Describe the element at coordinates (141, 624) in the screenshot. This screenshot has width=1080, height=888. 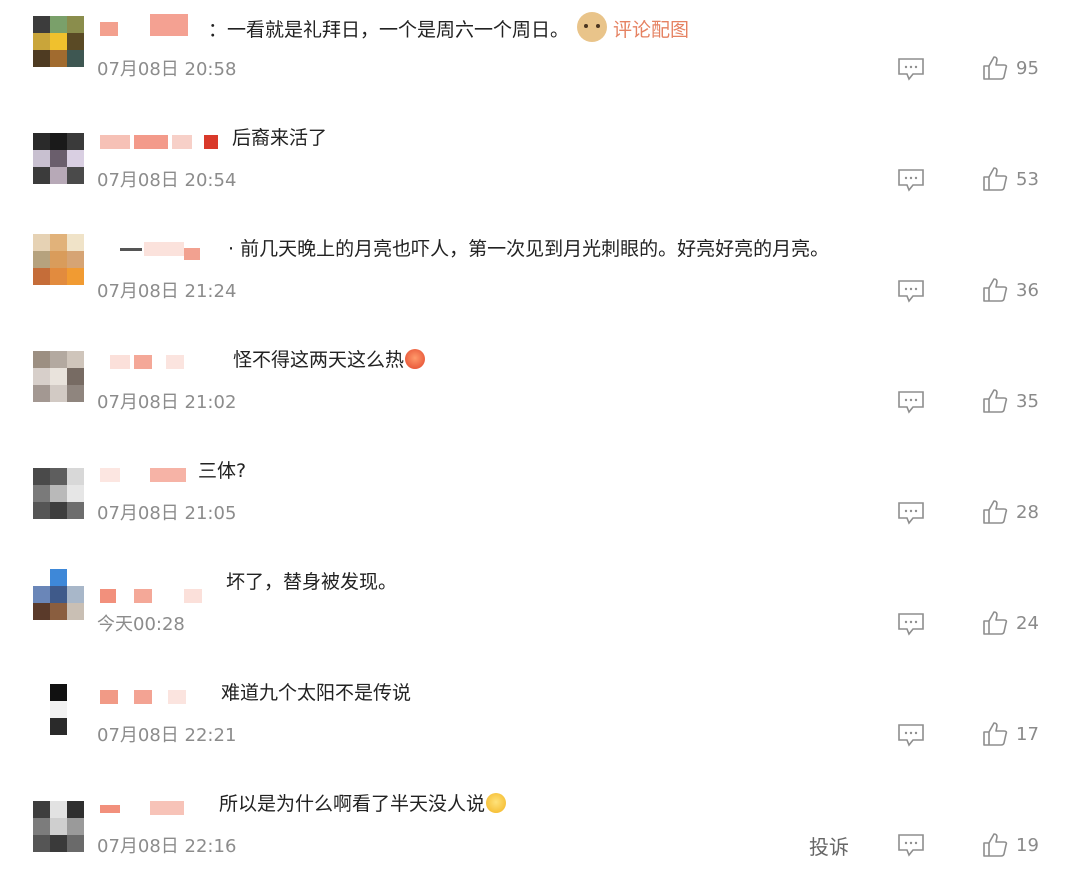
I see `comment-time: 今天00:28` at that location.